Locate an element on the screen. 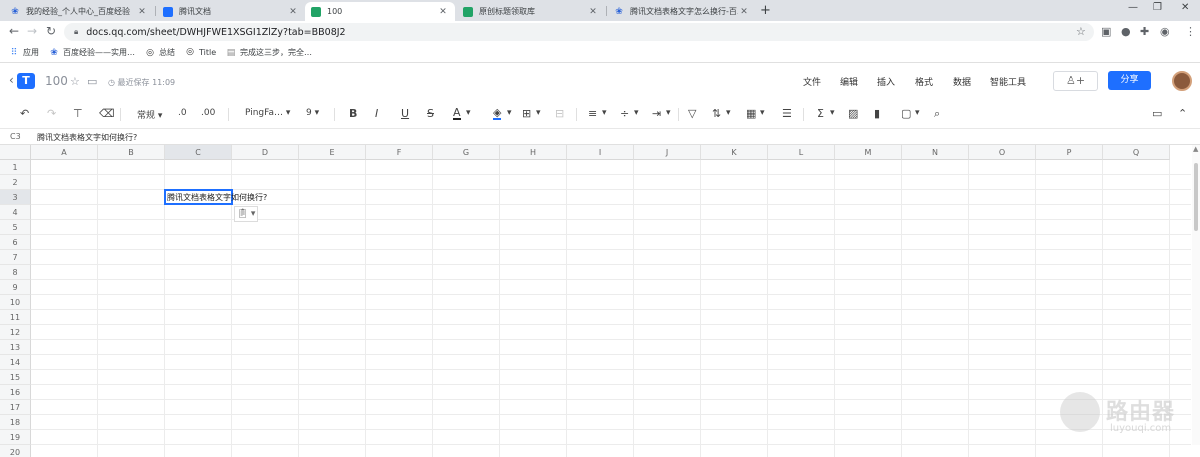 This screenshot has width=1200, height=457. horizontal-align-icon: ≡ is located at coordinates (592, 113).